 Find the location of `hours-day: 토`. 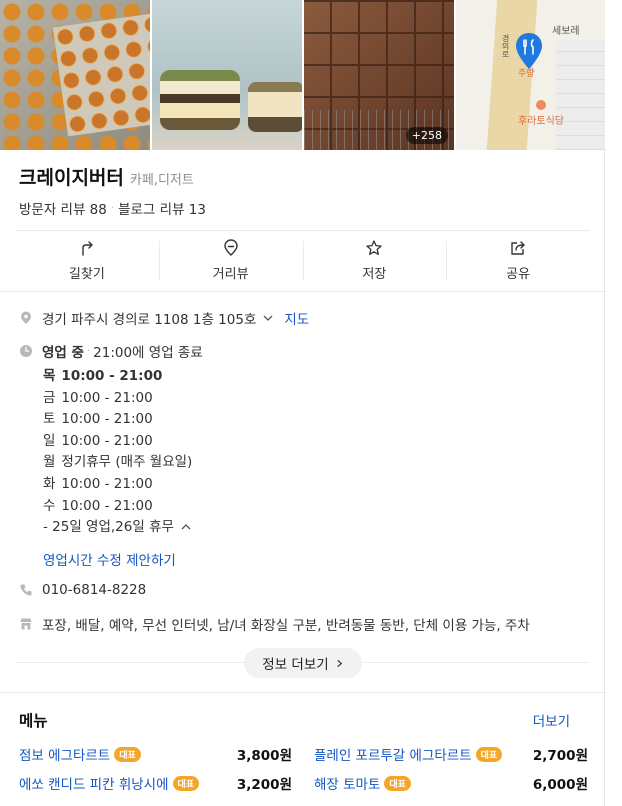

hours-day: 토 is located at coordinates (49, 419).